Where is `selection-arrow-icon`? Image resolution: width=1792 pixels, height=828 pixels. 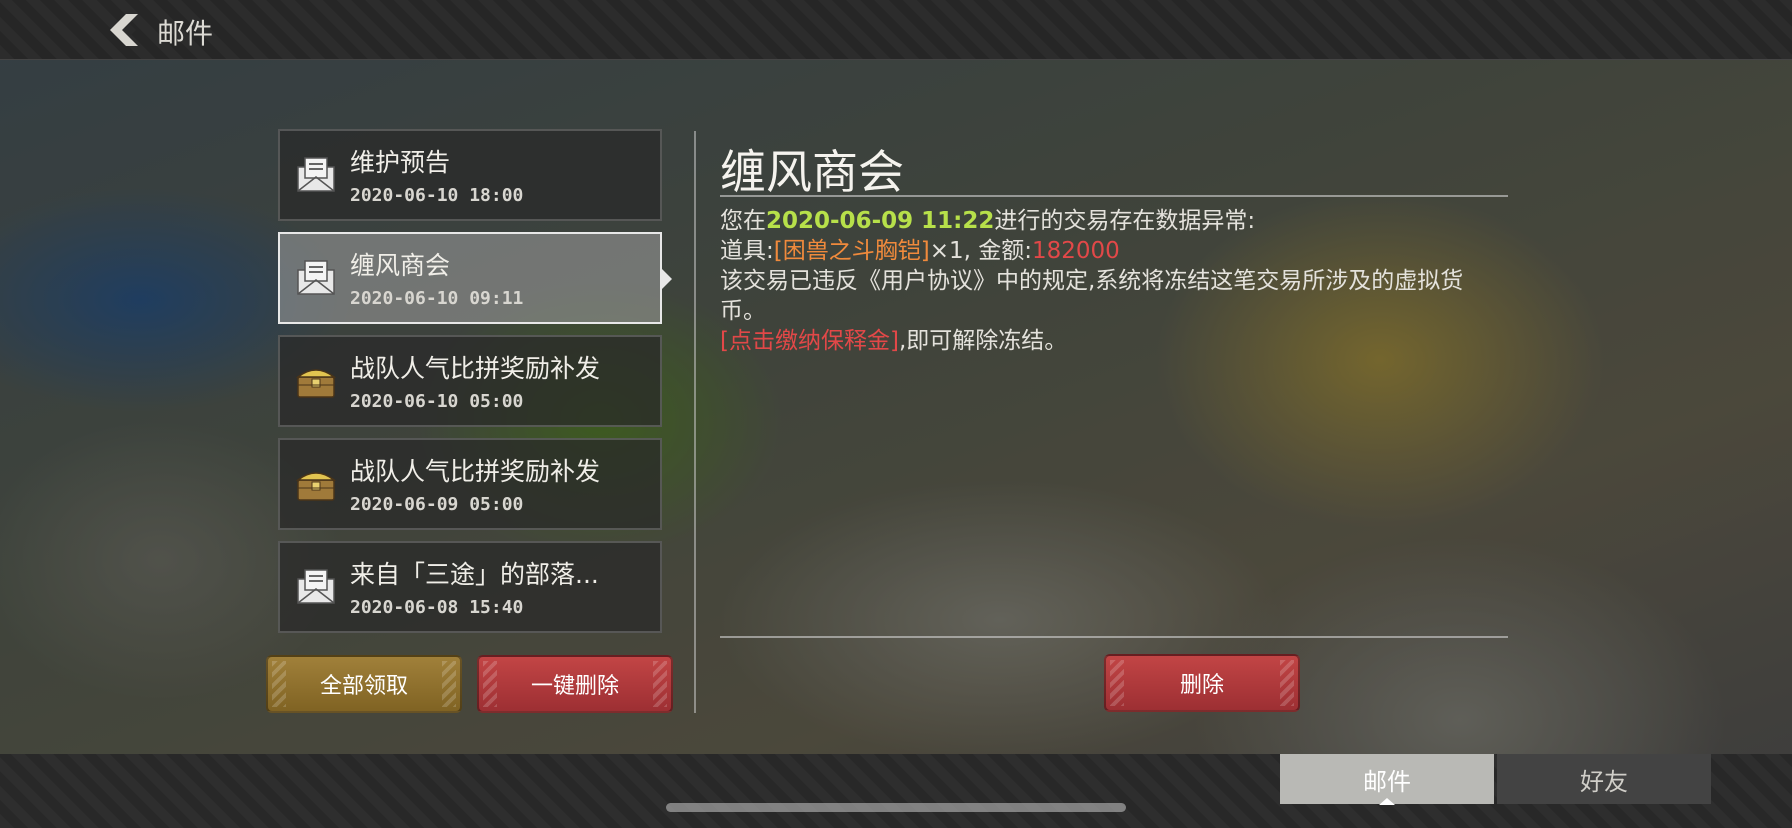 selection-arrow-icon is located at coordinates (666, 279).